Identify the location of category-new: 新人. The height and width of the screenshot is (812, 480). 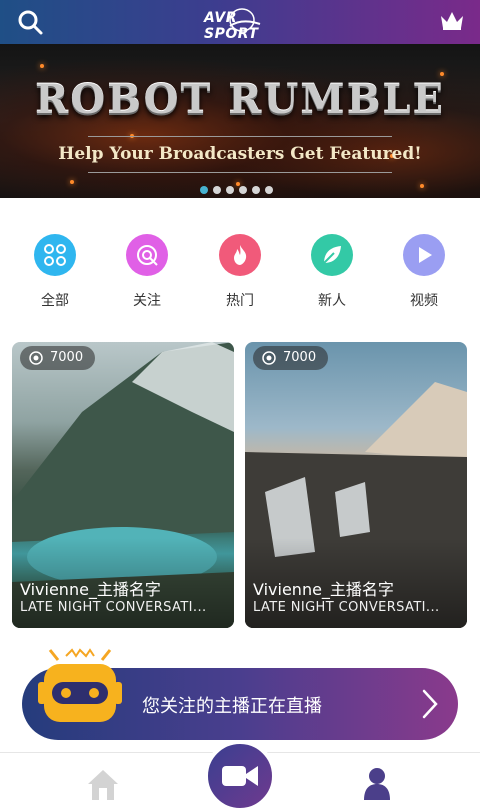
(332, 272).